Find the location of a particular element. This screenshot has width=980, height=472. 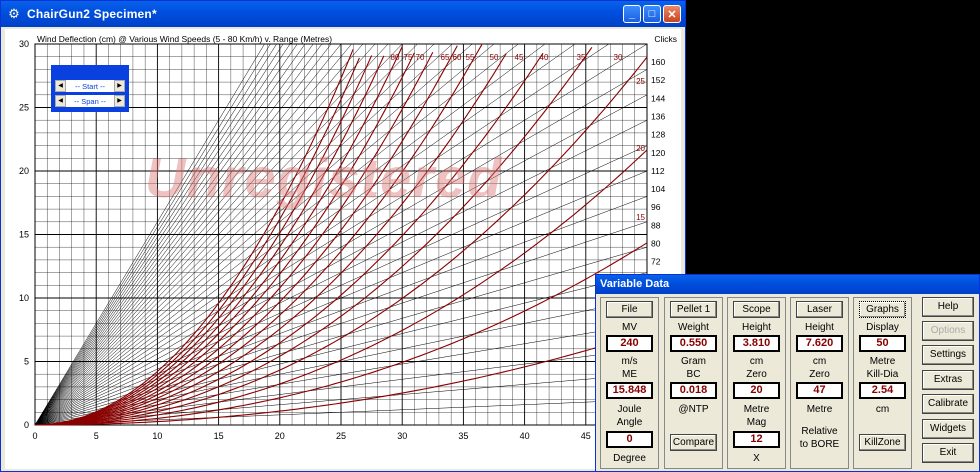

x-tick-label: 35 is located at coordinates (463, 436).